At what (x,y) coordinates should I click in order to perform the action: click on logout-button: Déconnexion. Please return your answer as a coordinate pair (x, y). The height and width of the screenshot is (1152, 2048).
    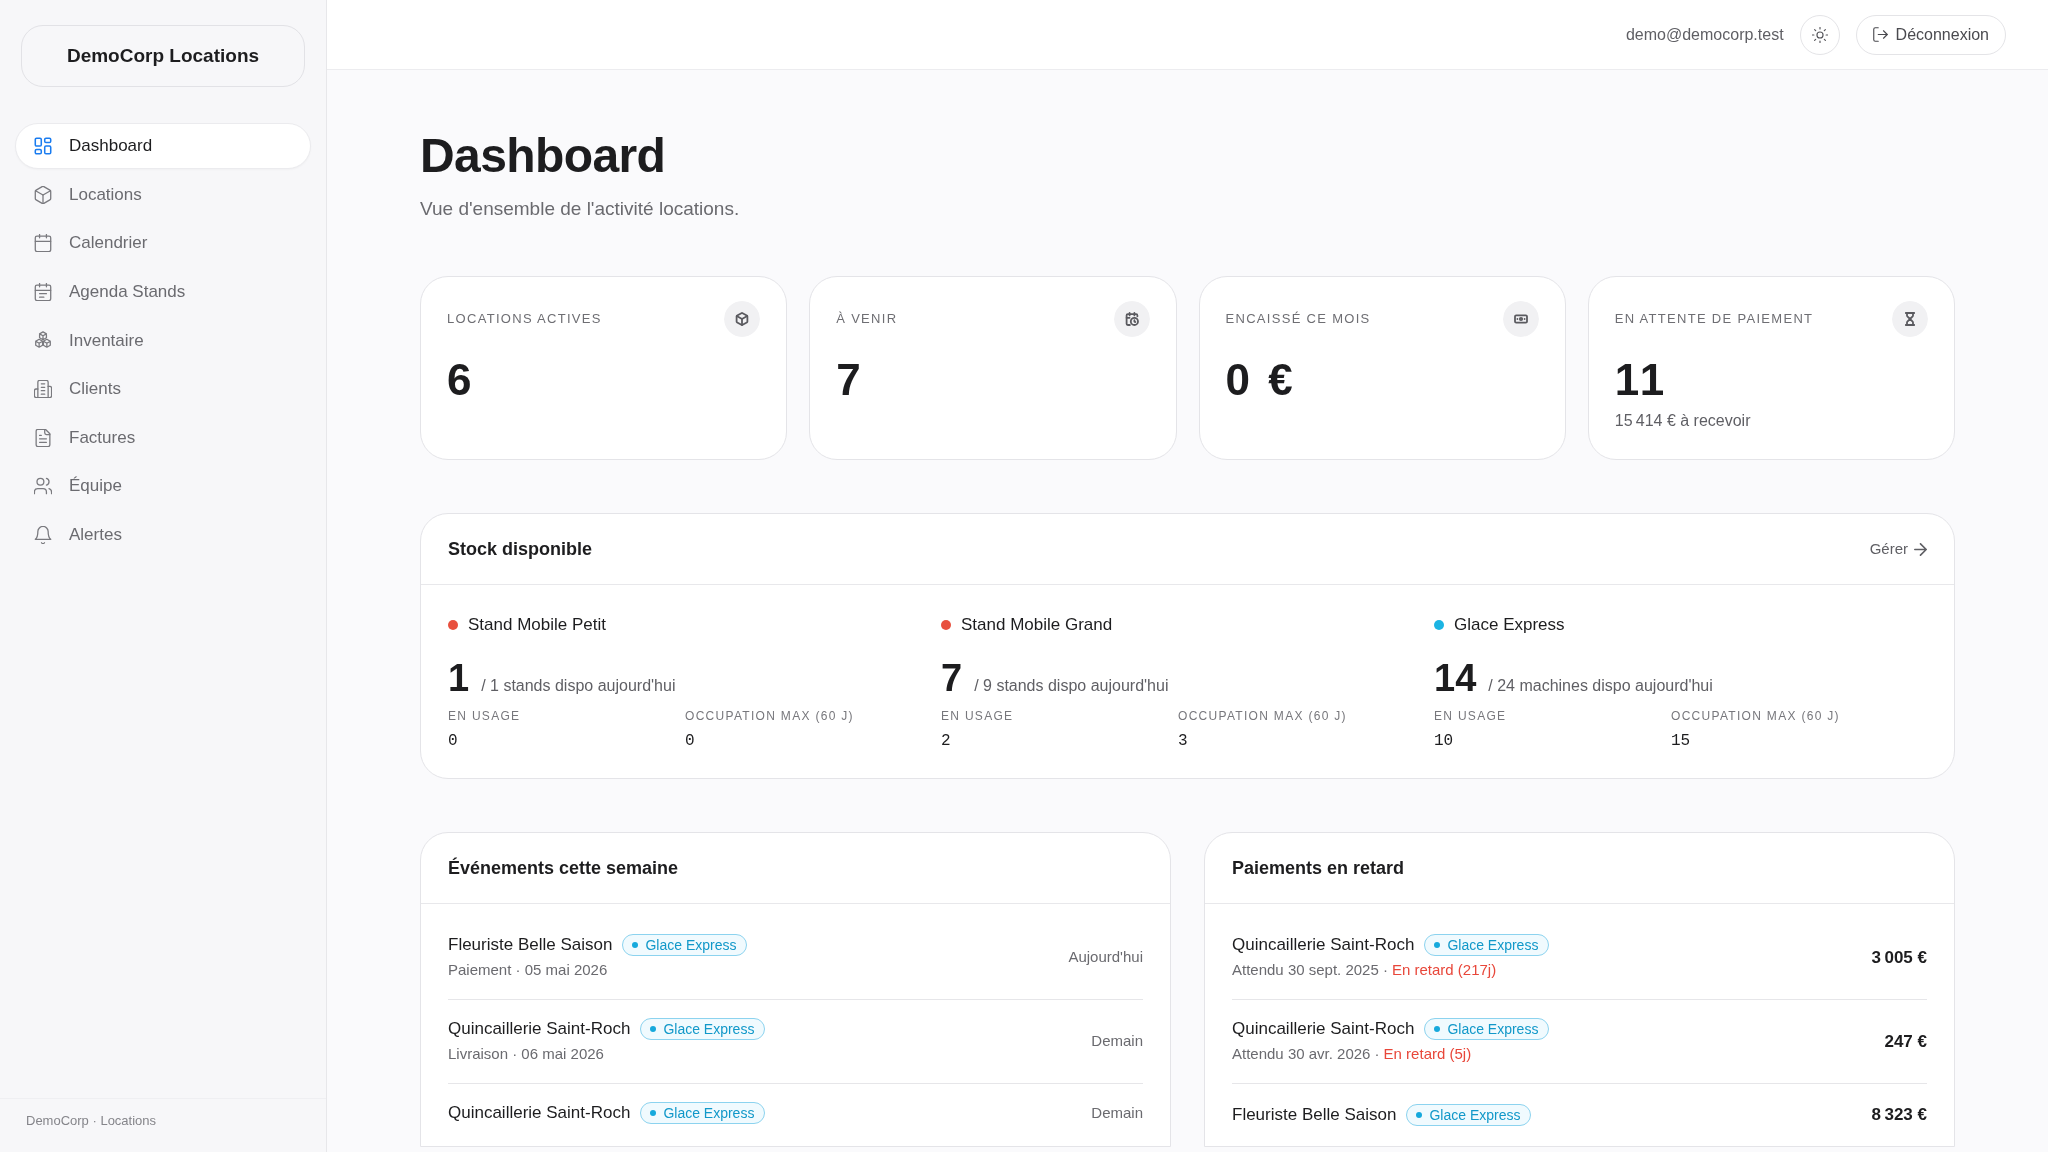
    Looking at the image, I should click on (1930, 34).